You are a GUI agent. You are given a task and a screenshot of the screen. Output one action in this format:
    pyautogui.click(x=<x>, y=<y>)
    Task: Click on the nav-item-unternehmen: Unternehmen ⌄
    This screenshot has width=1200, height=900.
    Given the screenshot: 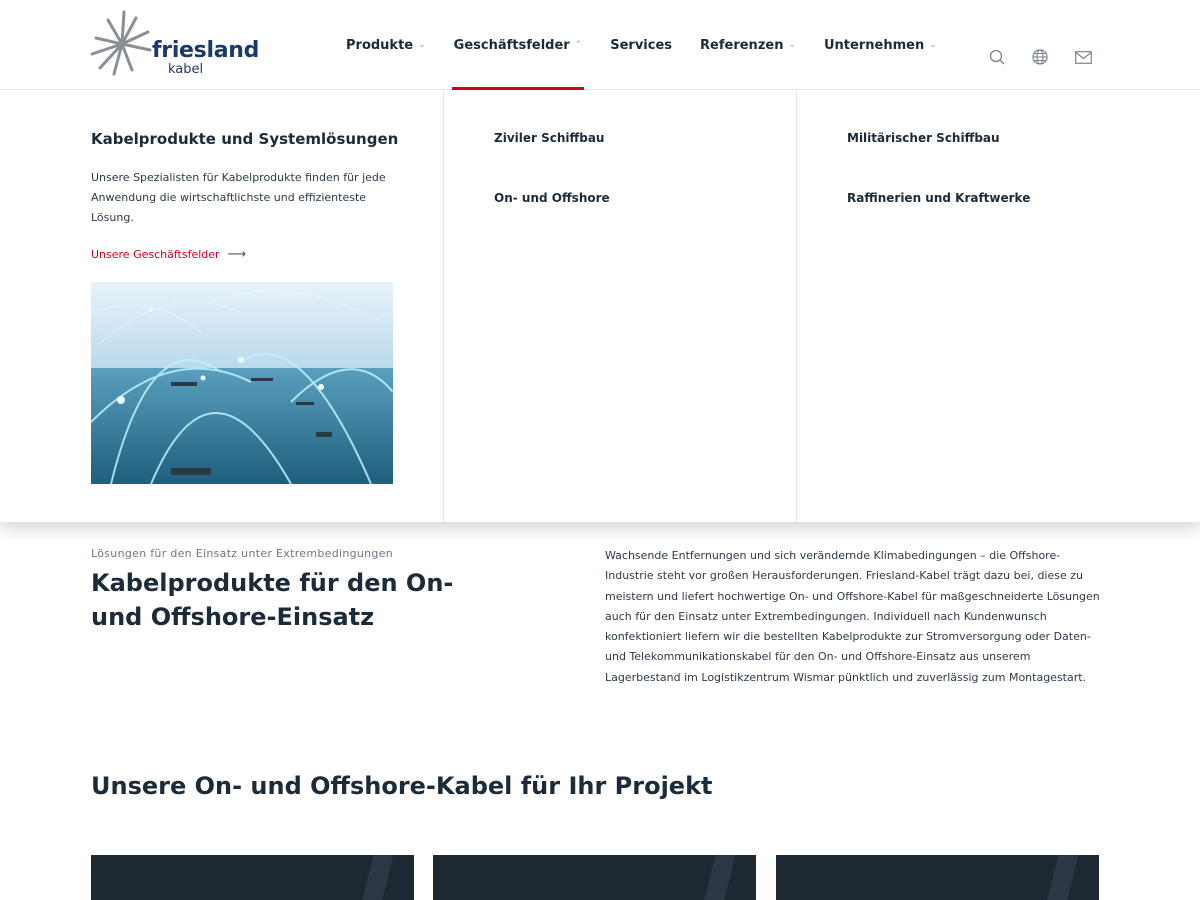 What is the action you would take?
    pyautogui.click(x=880, y=45)
    